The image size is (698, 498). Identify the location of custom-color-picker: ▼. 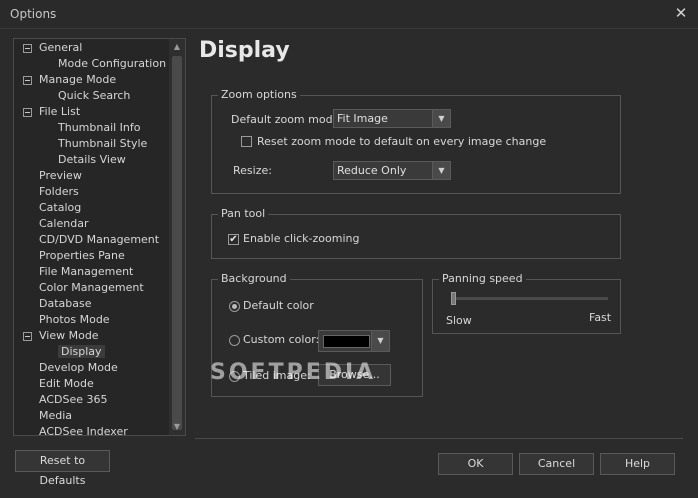
(354, 341).